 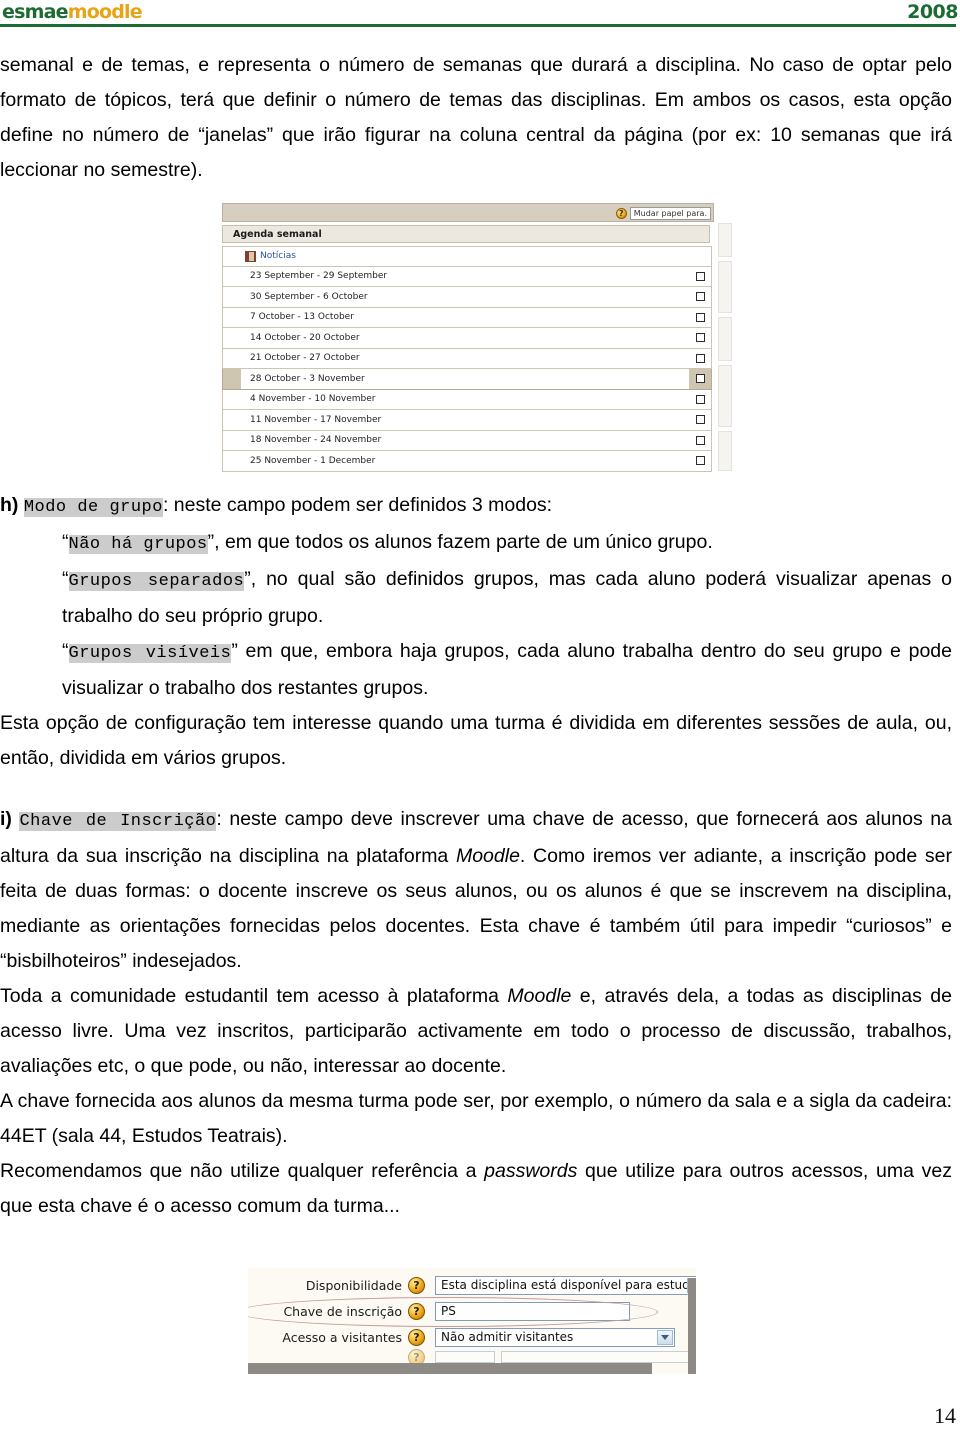 I want to click on guest-access-select: Não admitir visitantes, so click(x=555, y=1337).